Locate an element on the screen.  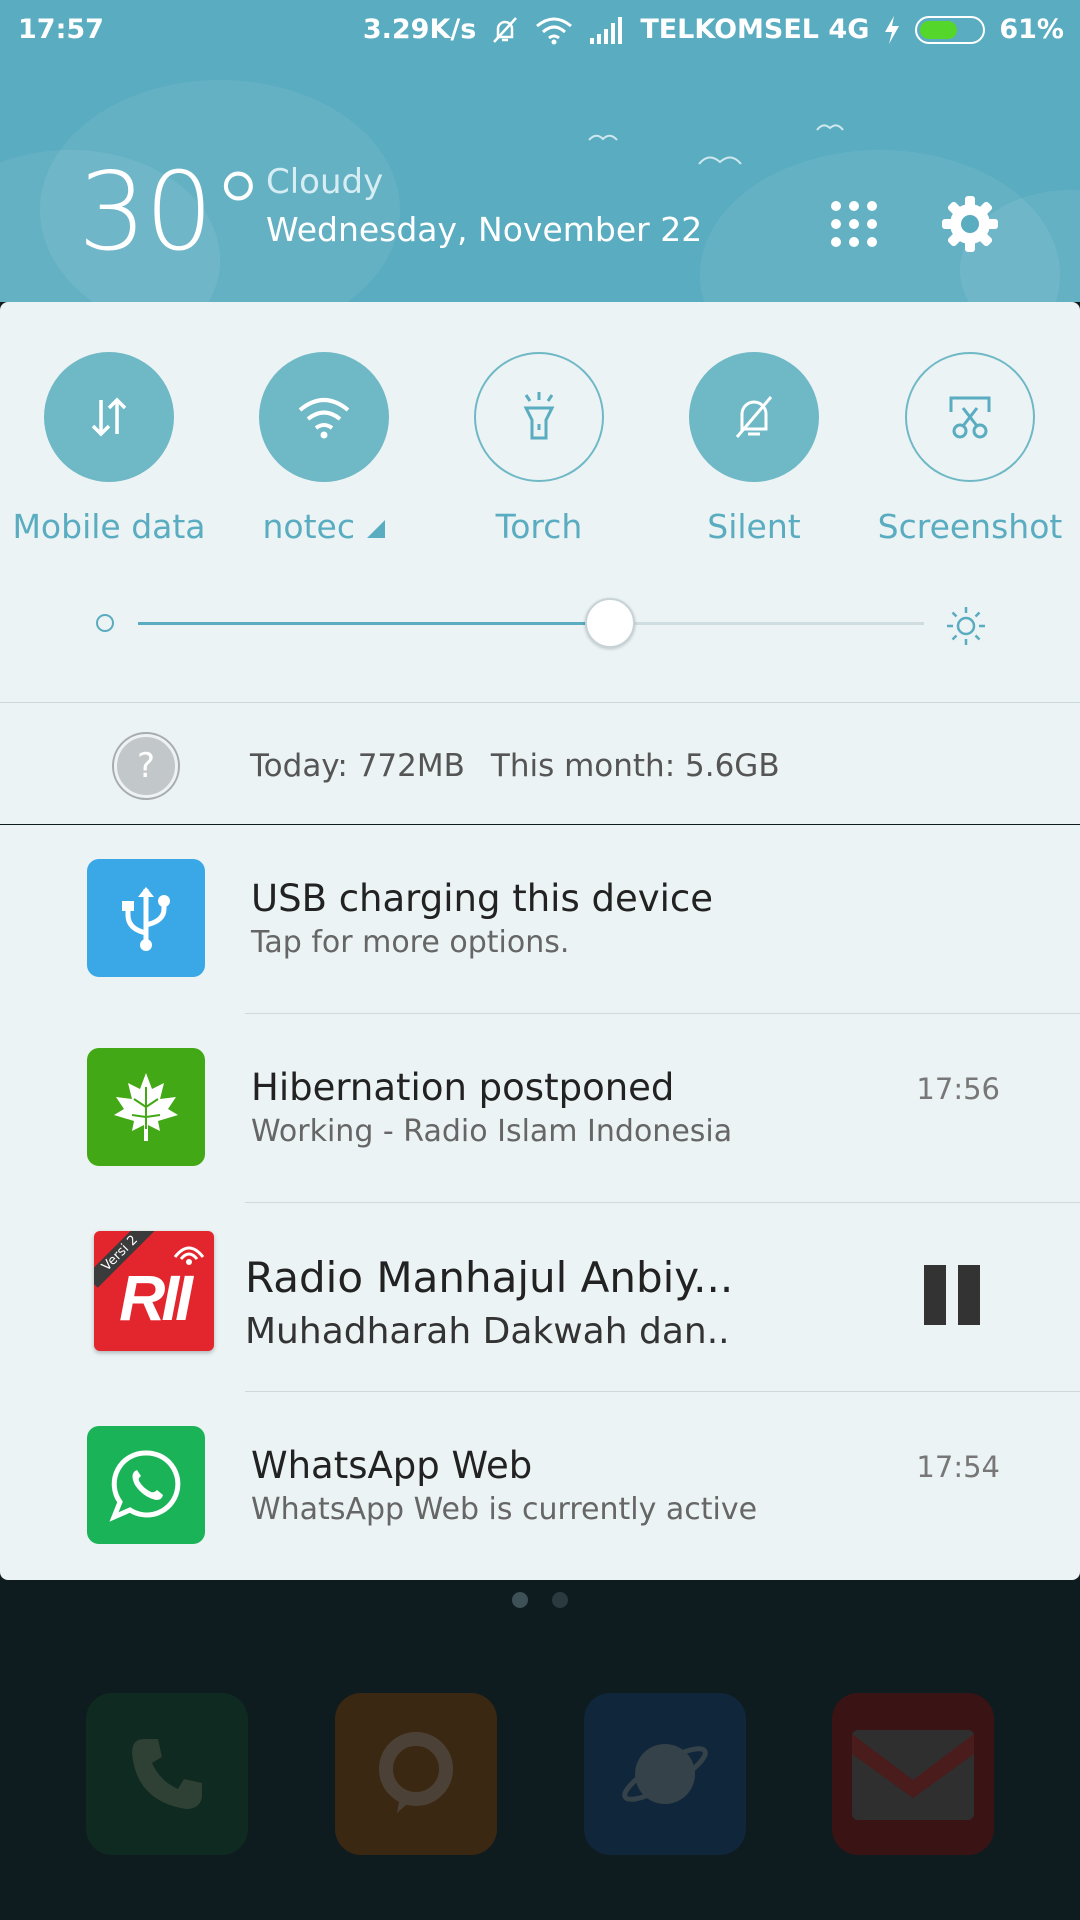
gmail-icon is located at coordinates (913, 1775).